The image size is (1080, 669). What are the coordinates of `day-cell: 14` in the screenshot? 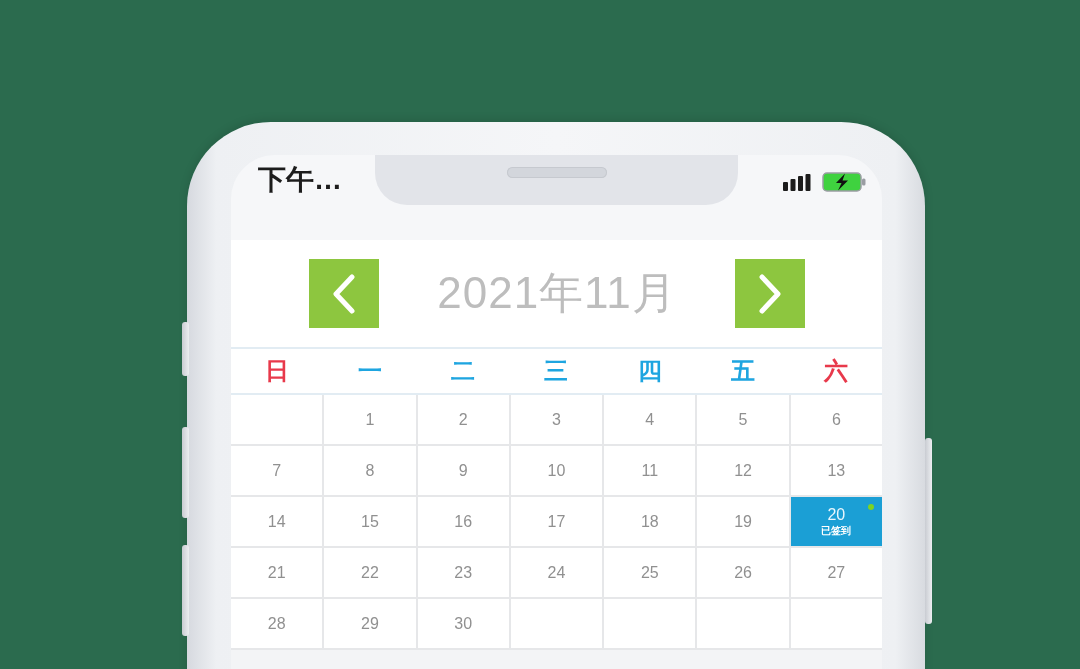 It's located at (277, 521).